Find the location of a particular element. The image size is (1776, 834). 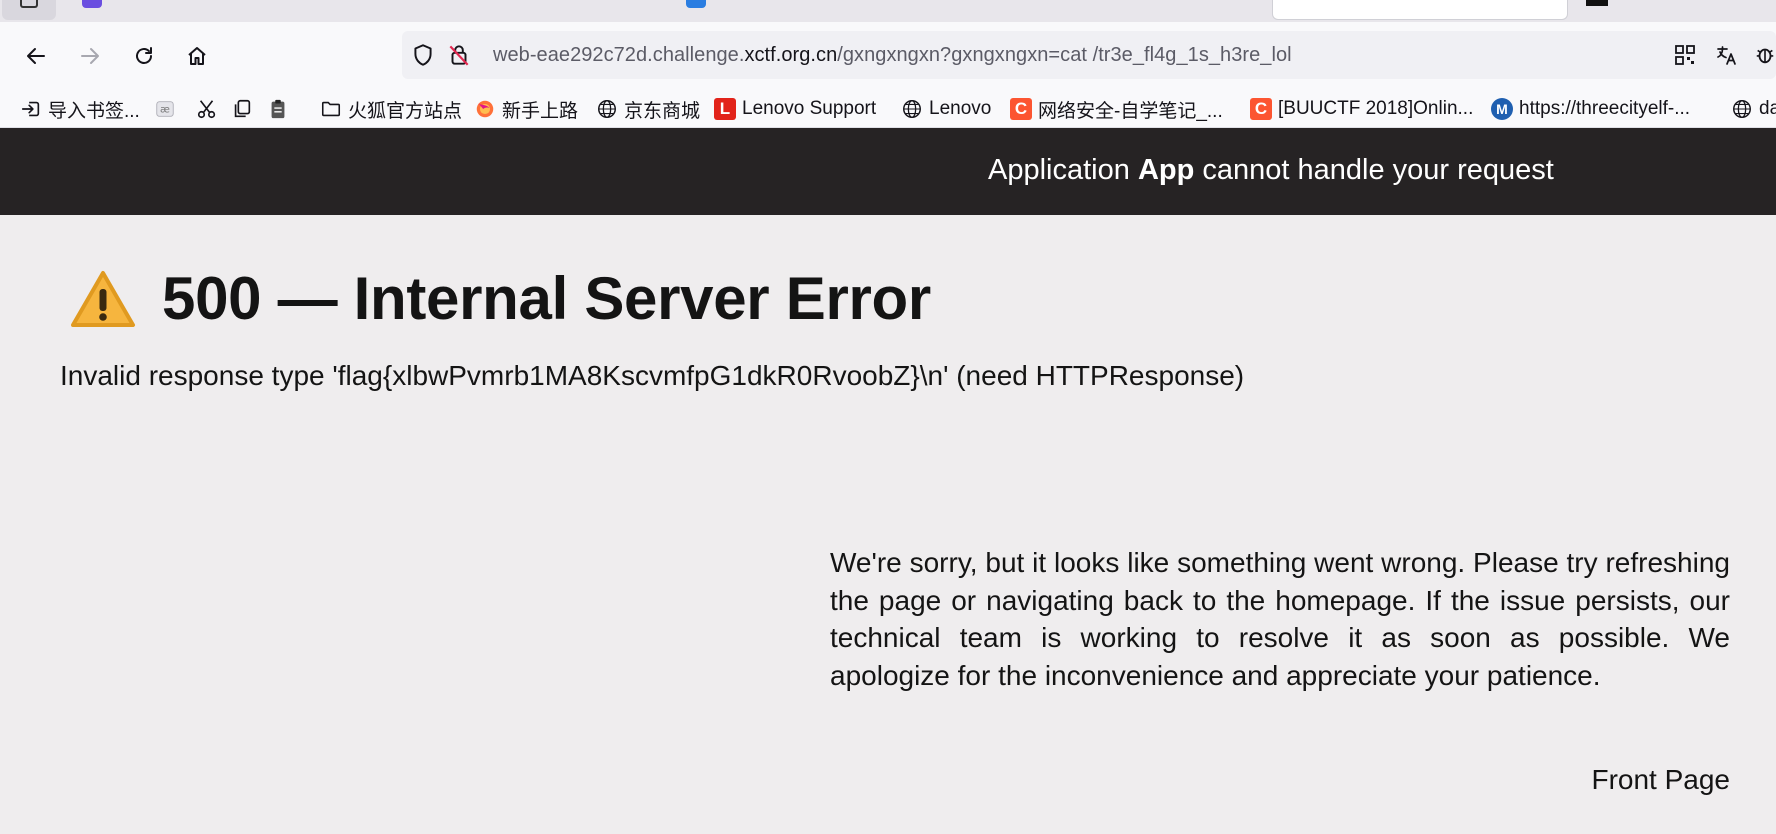

bookmark-notes: æ is located at coordinates (168, 109).